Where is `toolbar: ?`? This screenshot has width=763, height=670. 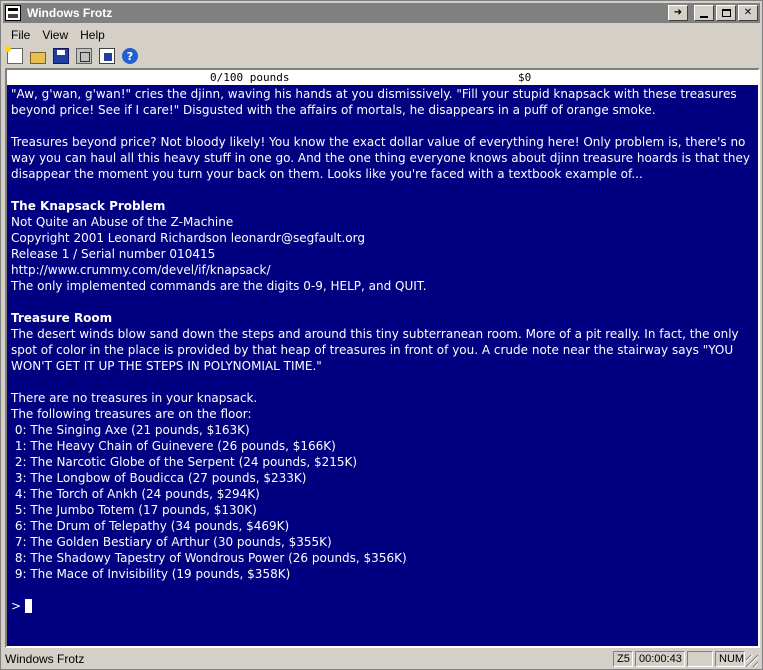
toolbar: ? is located at coordinates (75, 56).